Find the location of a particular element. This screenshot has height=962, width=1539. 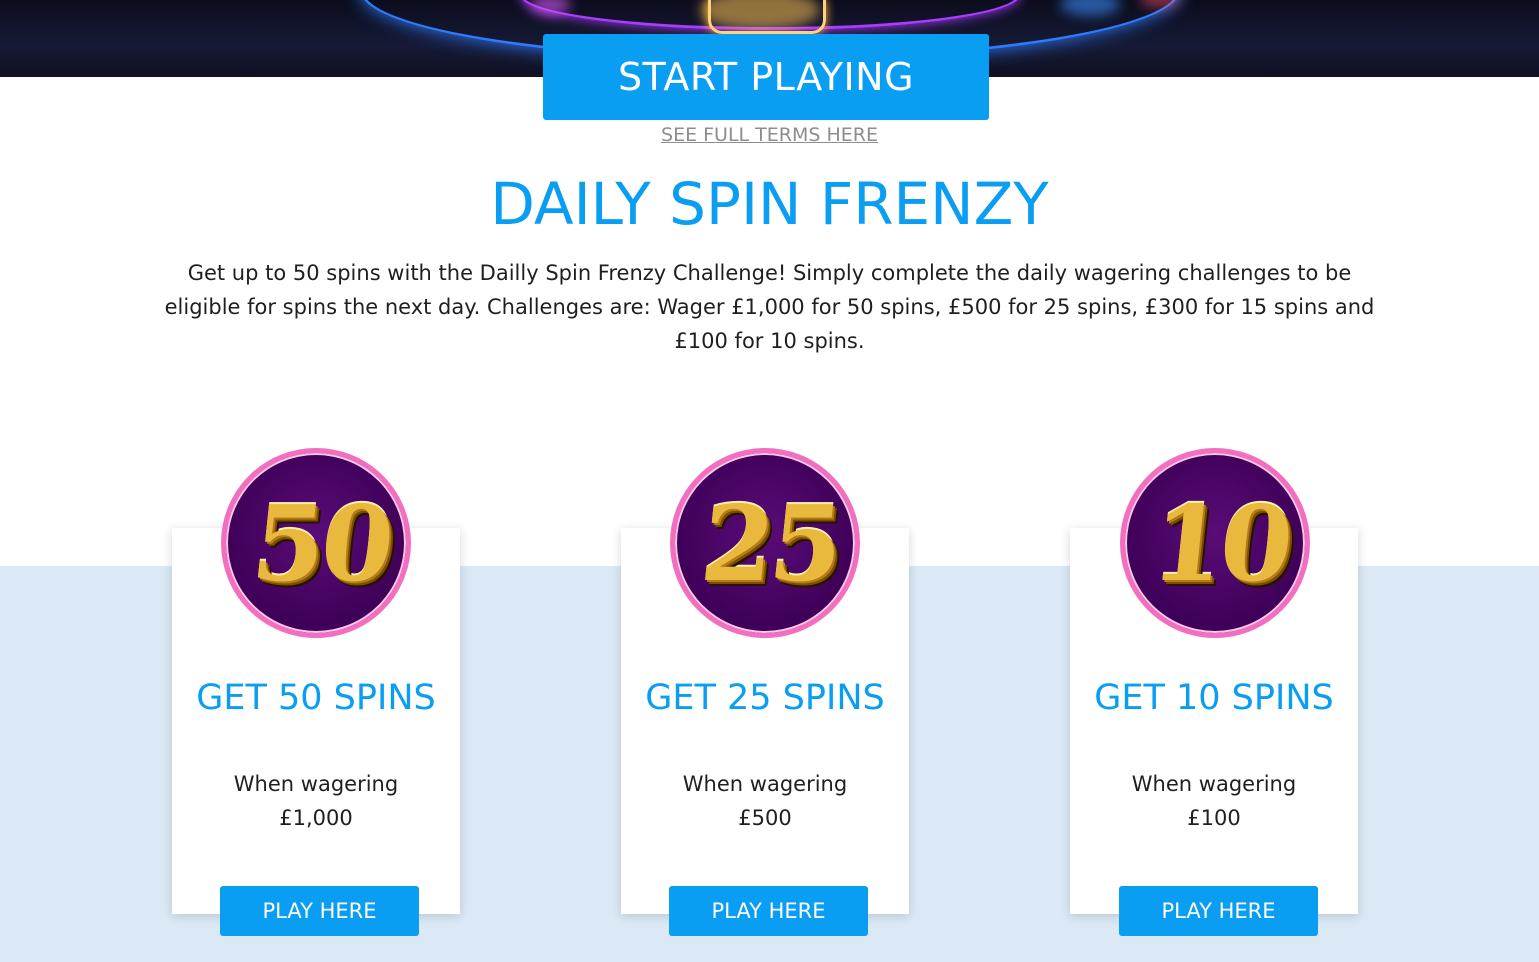

badge-number: 10 is located at coordinates (1220, 543).